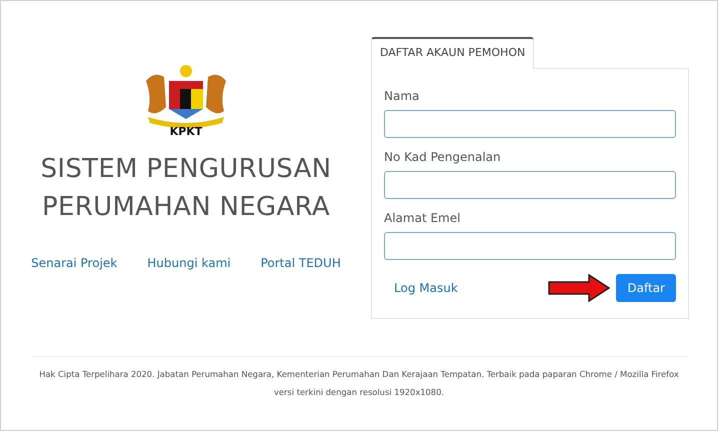 The height and width of the screenshot is (433, 720). What do you see at coordinates (186, 207) in the screenshot?
I see `system-title: PERUMAHAN NEGARA` at bounding box center [186, 207].